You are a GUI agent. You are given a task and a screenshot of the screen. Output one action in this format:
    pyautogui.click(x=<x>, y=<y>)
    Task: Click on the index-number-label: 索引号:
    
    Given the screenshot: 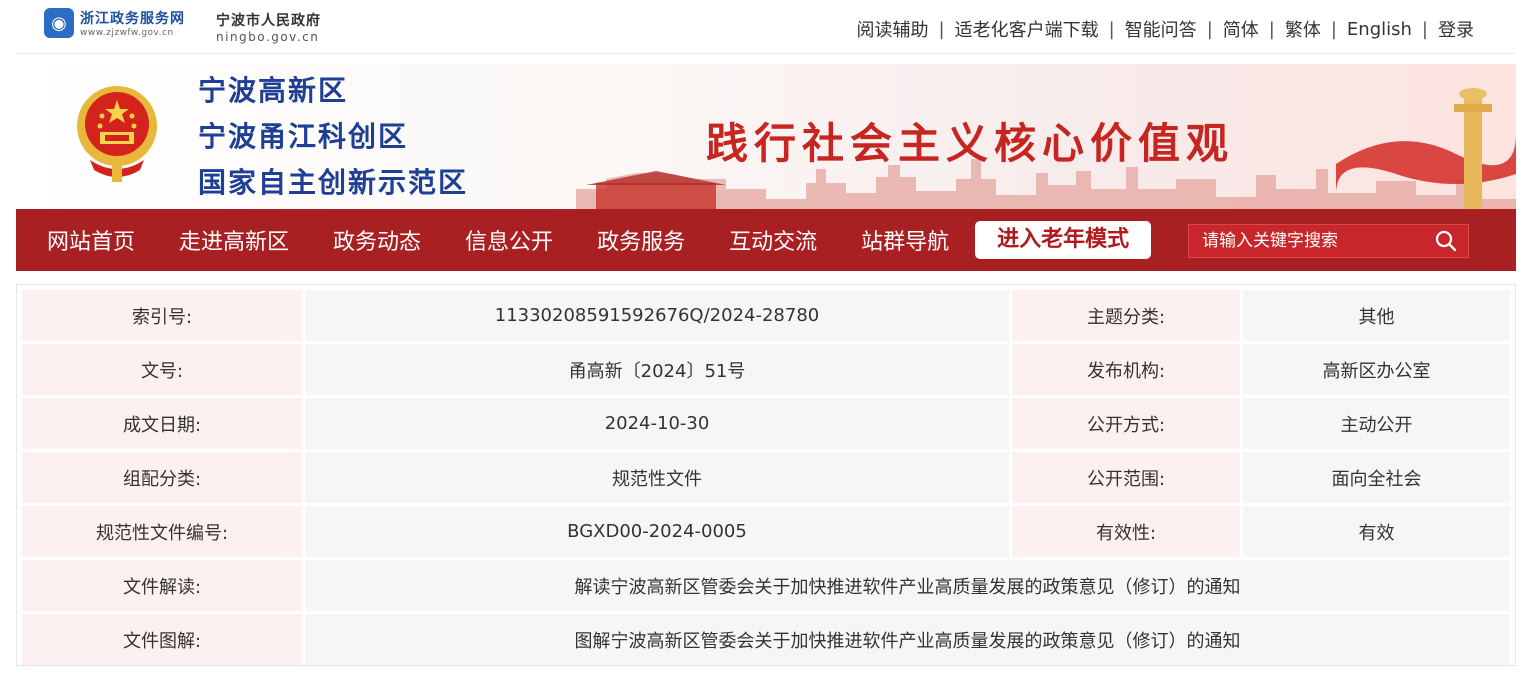 What is the action you would take?
    pyautogui.click(x=162, y=315)
    